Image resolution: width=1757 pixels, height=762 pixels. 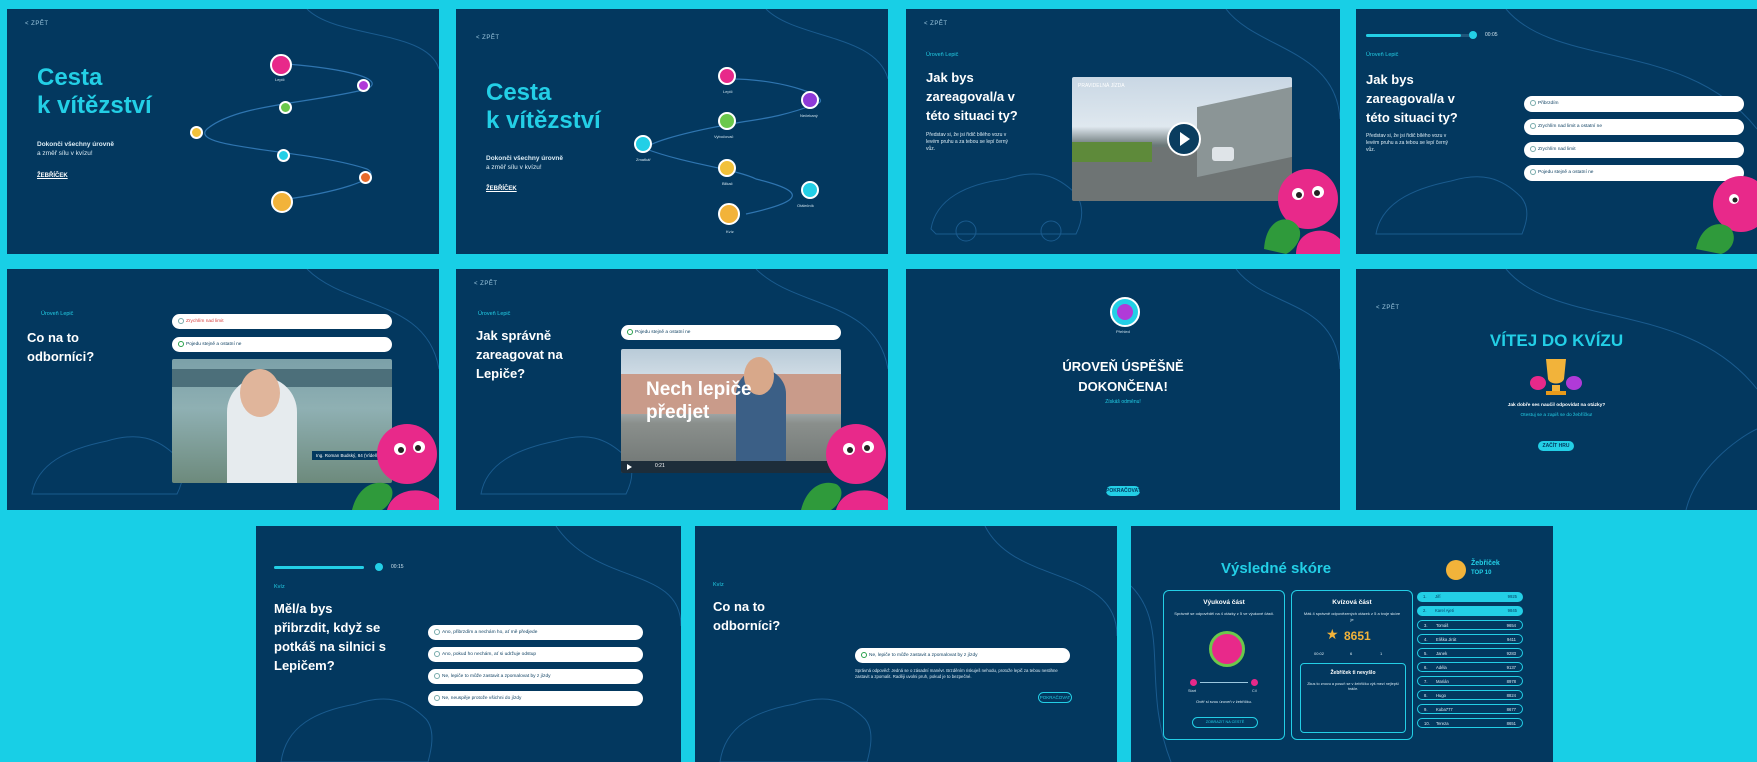 I want to click on stat-correct: 6, so click(x=1351, y=653).